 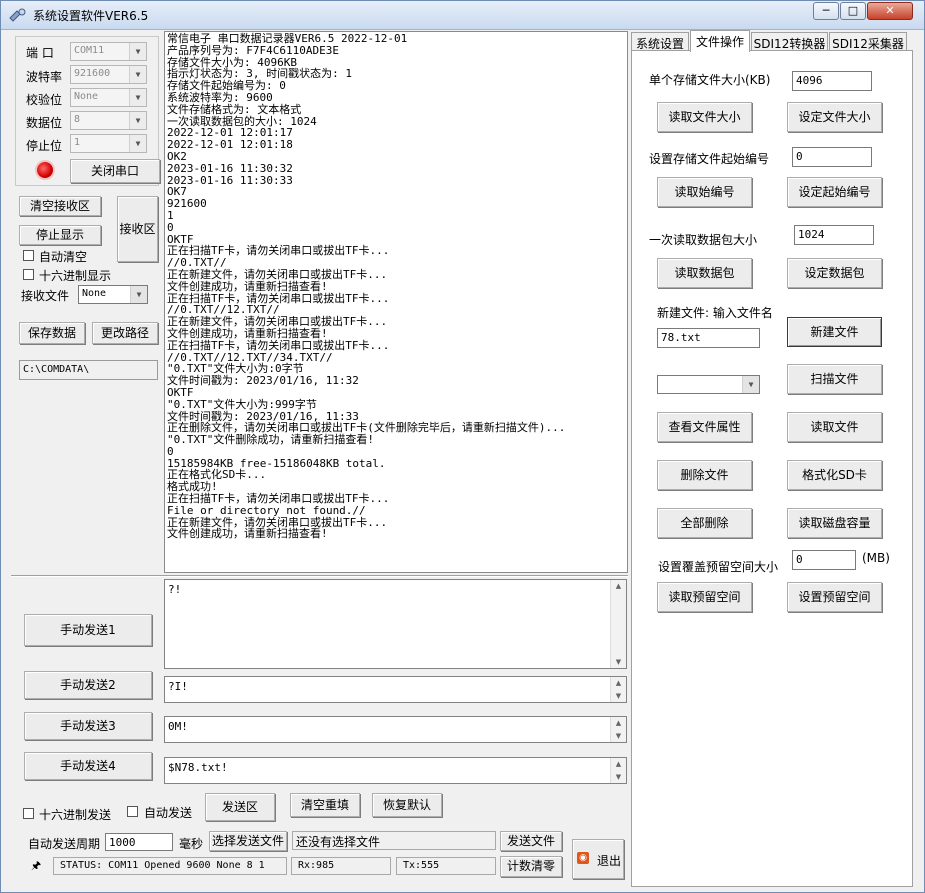 I want to click on manual-send-4-scrollbar: ▲ ▼, so click(x=618, y=770).